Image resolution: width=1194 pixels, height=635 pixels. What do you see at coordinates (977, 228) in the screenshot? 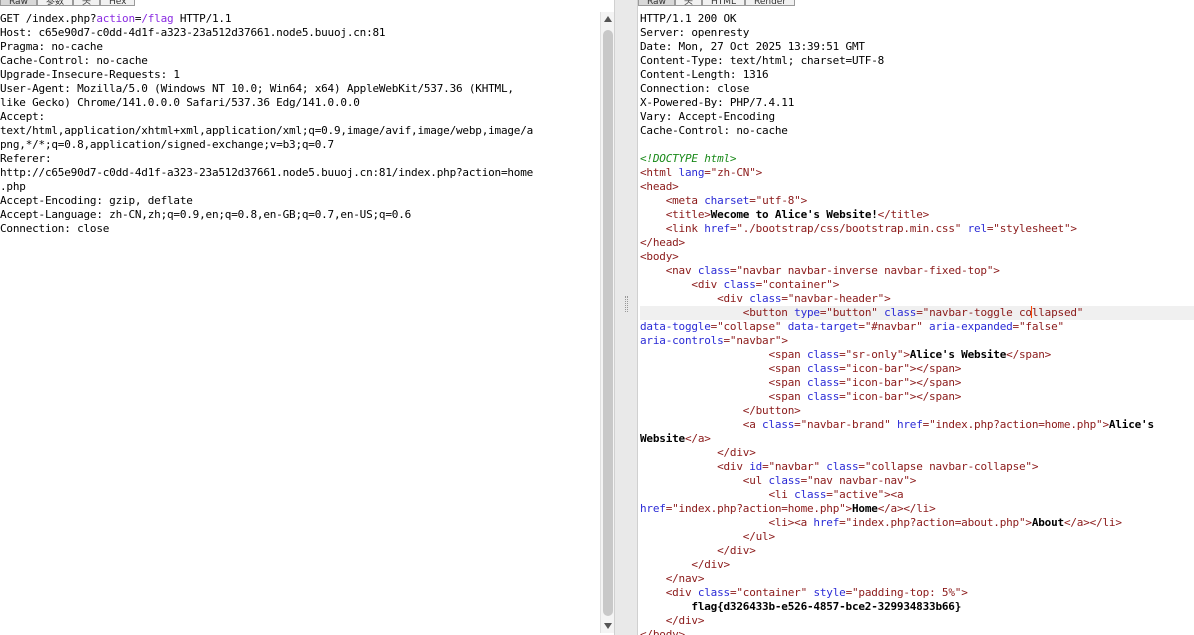
I see `code-token: rel` at bounding box center [977, 228].